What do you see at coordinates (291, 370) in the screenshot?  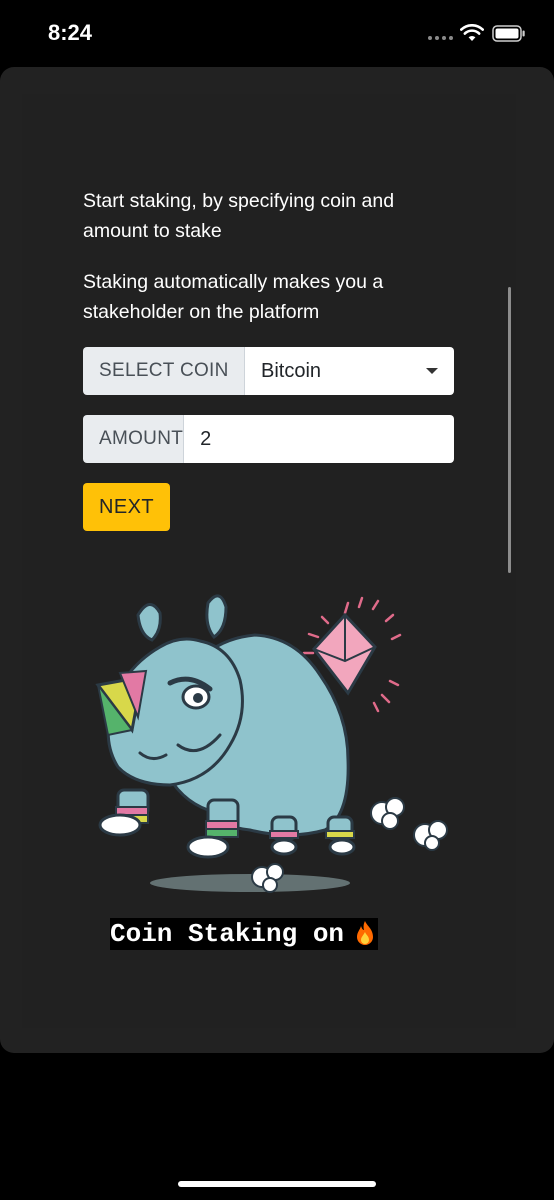 I see `coin-select-value: Bitcoin` at bounding box center [291, 370].